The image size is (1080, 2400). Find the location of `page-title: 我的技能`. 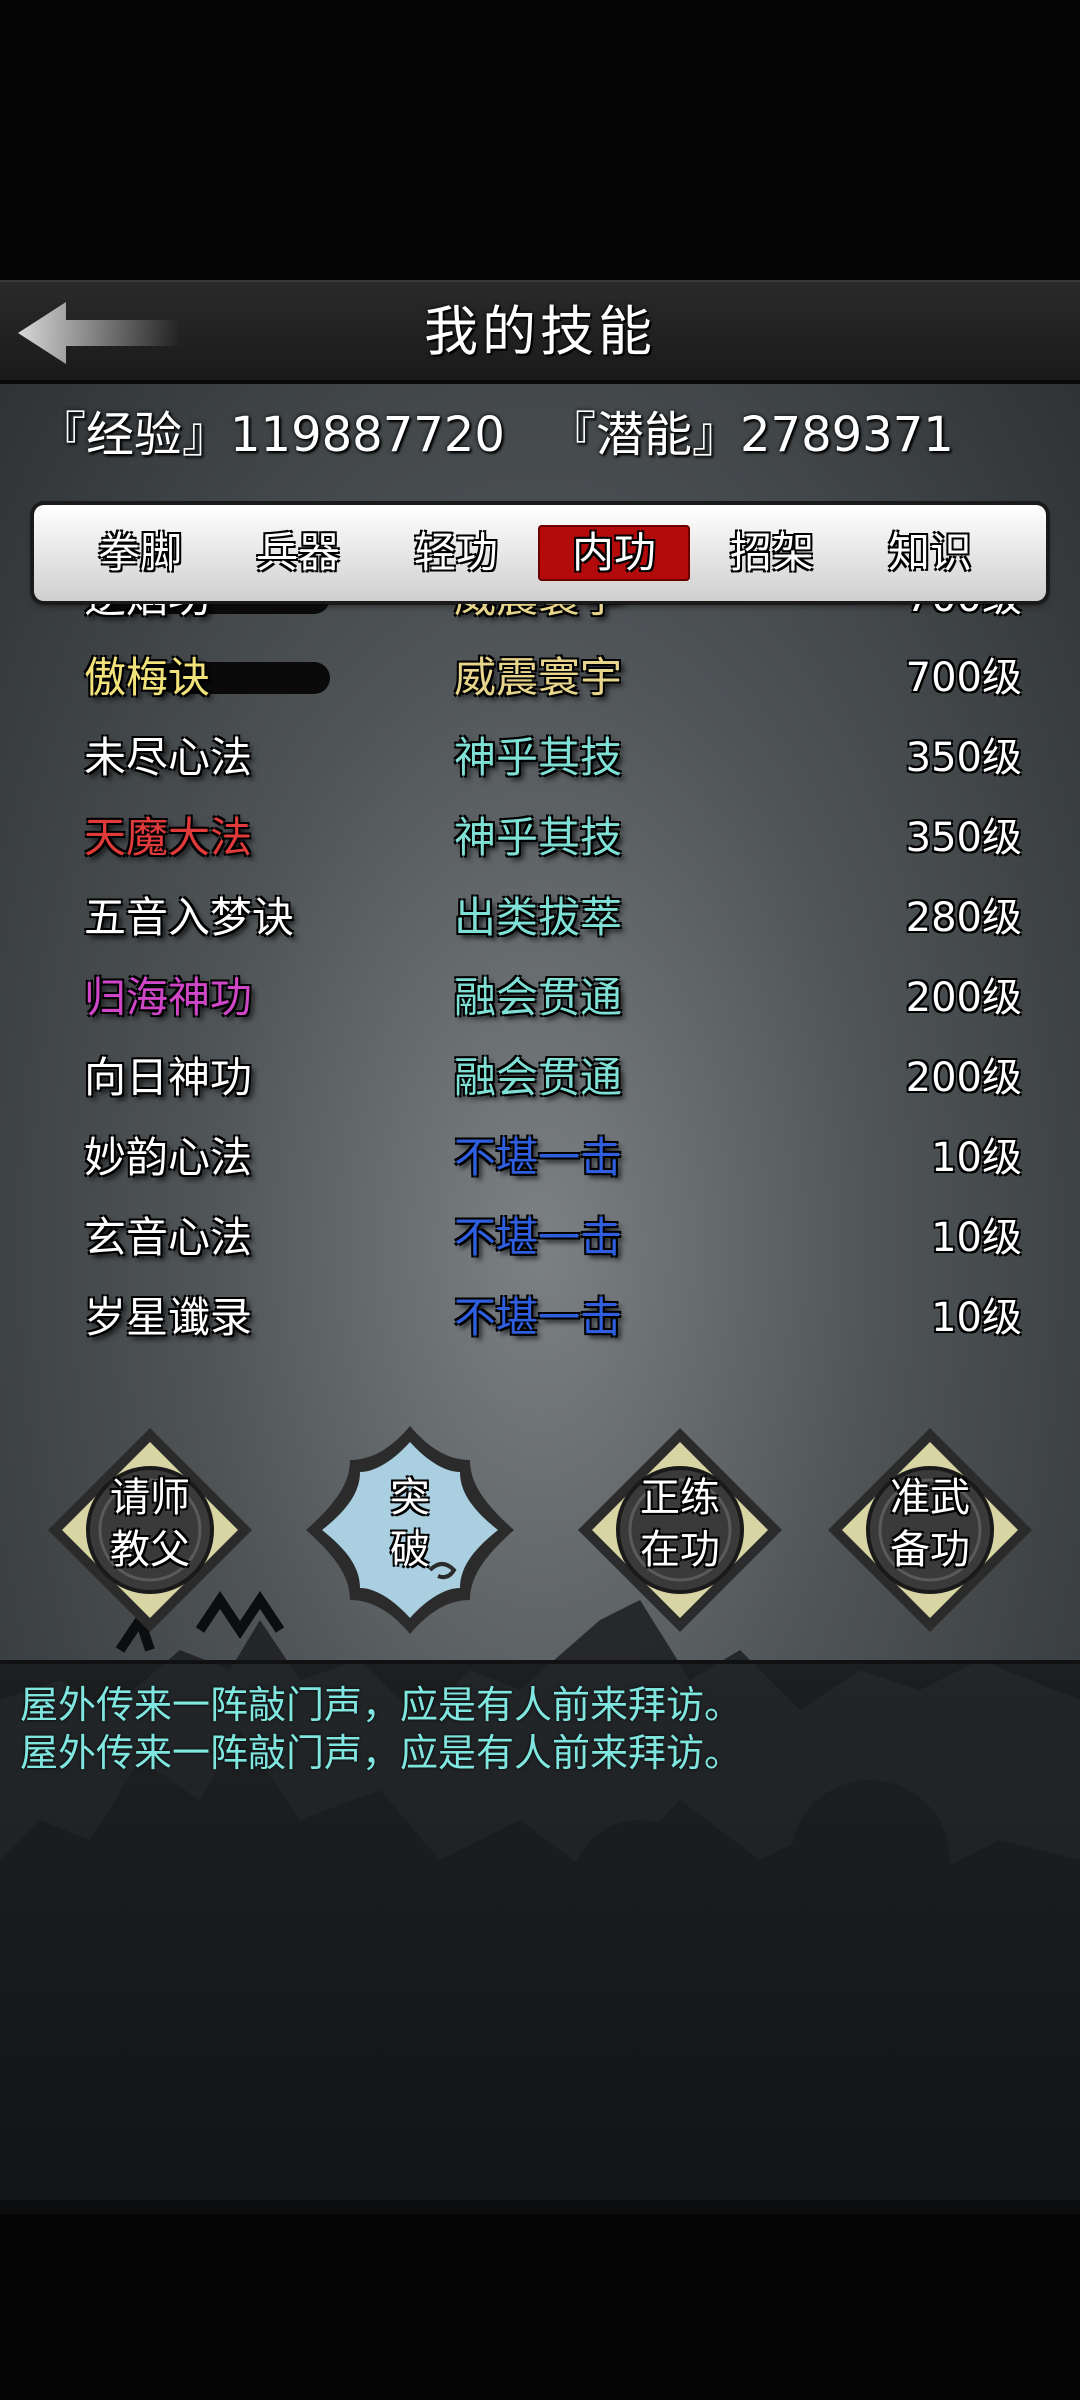

page-title: 我的技能 is located at coordinates (540, 331).